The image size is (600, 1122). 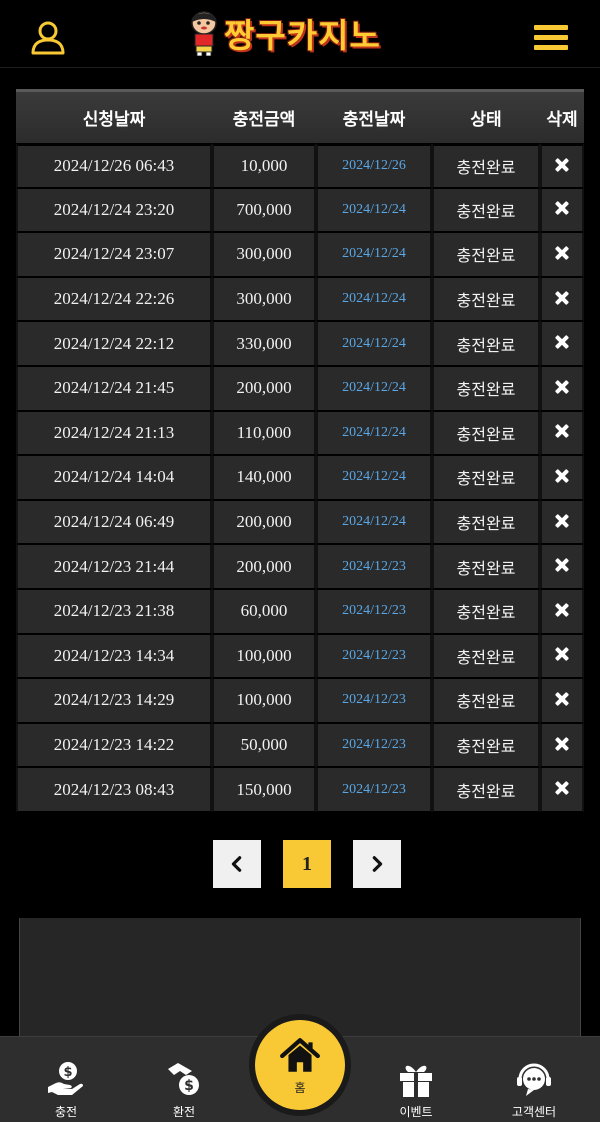 I want to click on table-header-row: 신청날짜 충전금액 충전날짜 상태 삭제, so click(x=300, y=116).